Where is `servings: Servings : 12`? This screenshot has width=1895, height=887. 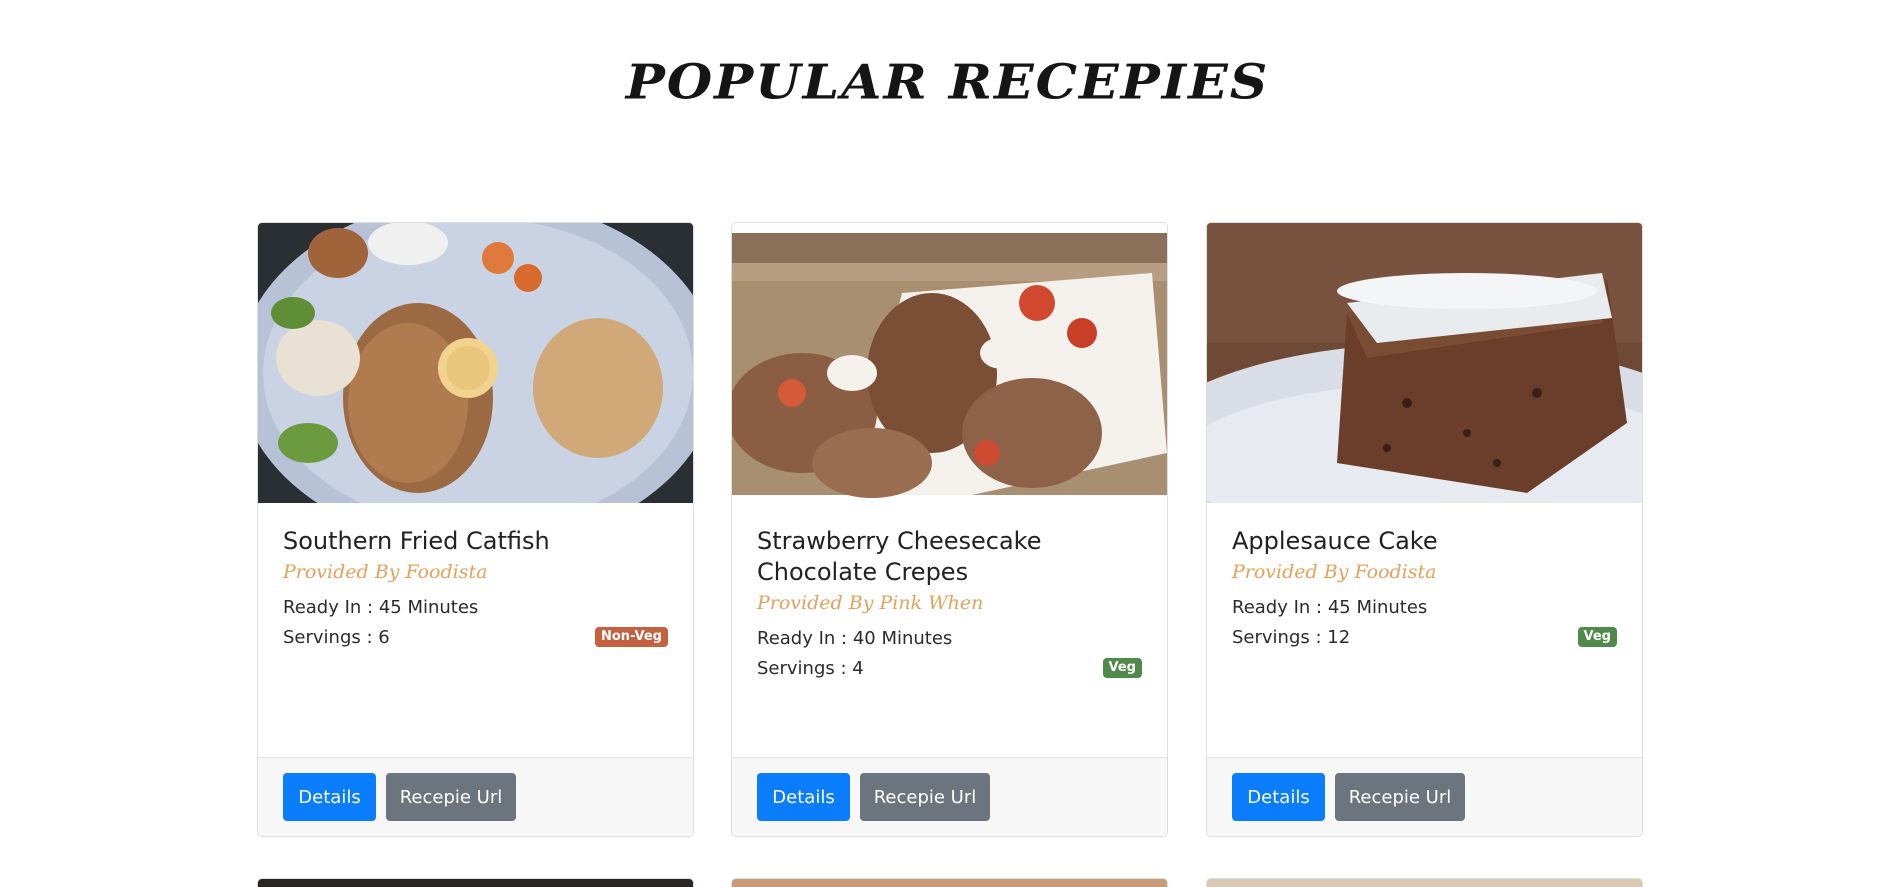 servings: Servings : 12 is located at coordinates (1291, 637).